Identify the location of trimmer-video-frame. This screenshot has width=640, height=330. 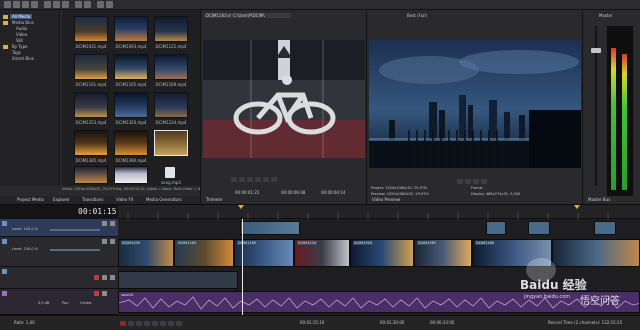
(284, 99).